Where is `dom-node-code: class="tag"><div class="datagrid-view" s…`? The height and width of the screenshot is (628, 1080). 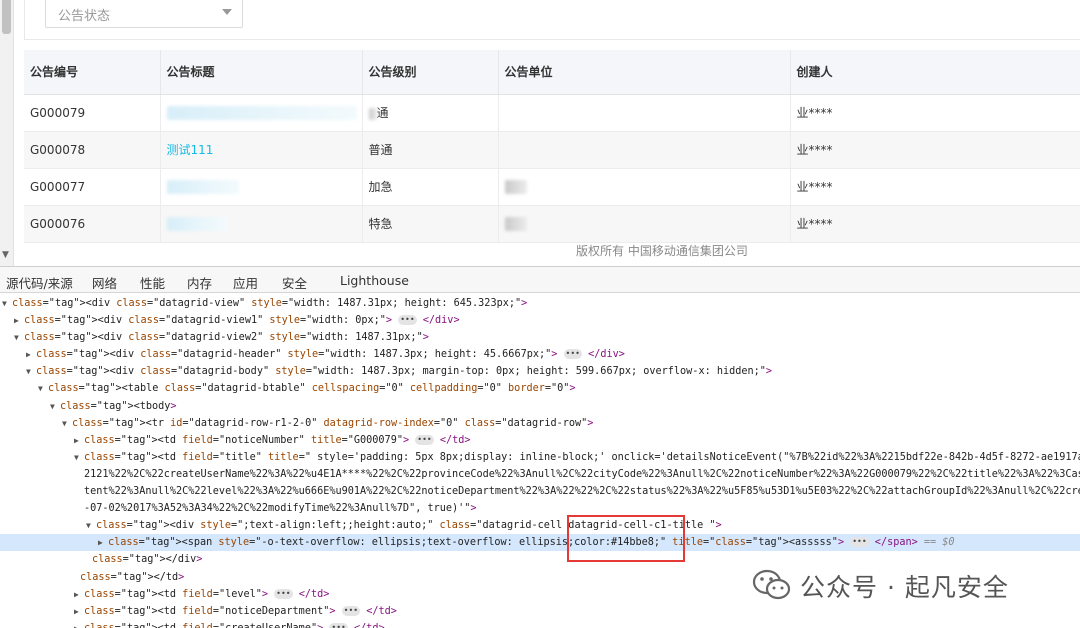 dom-node-code: class="tag"><div class="datagrid-view" s… is located at coordinates (270, 303).